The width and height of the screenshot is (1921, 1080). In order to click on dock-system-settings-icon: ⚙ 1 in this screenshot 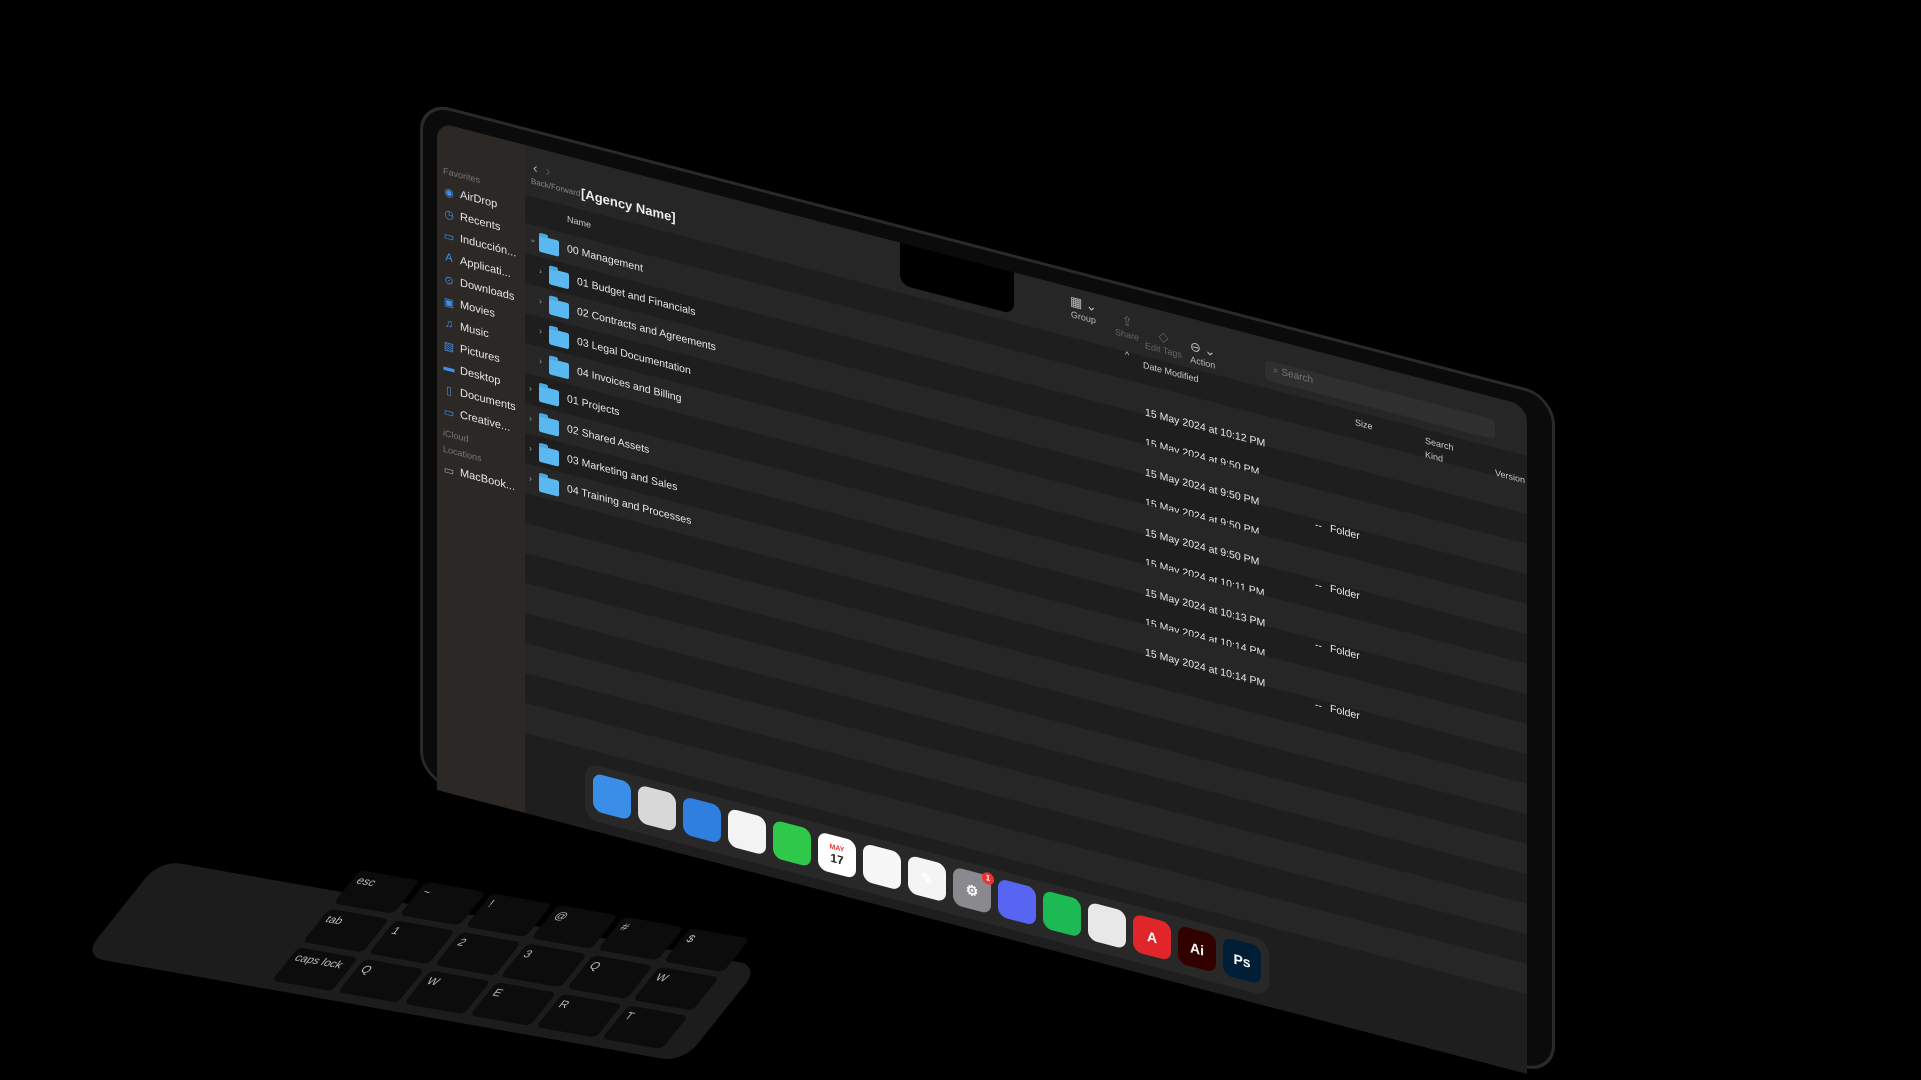, I will do `click(973, 890)`.